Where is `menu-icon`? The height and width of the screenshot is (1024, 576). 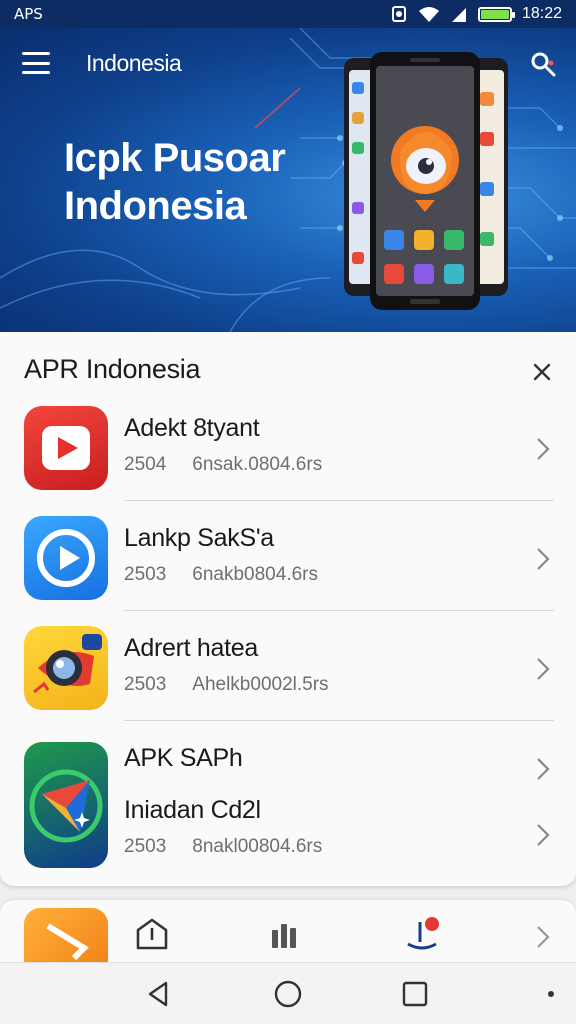 menu-icon is located at coordinates (36, 63).